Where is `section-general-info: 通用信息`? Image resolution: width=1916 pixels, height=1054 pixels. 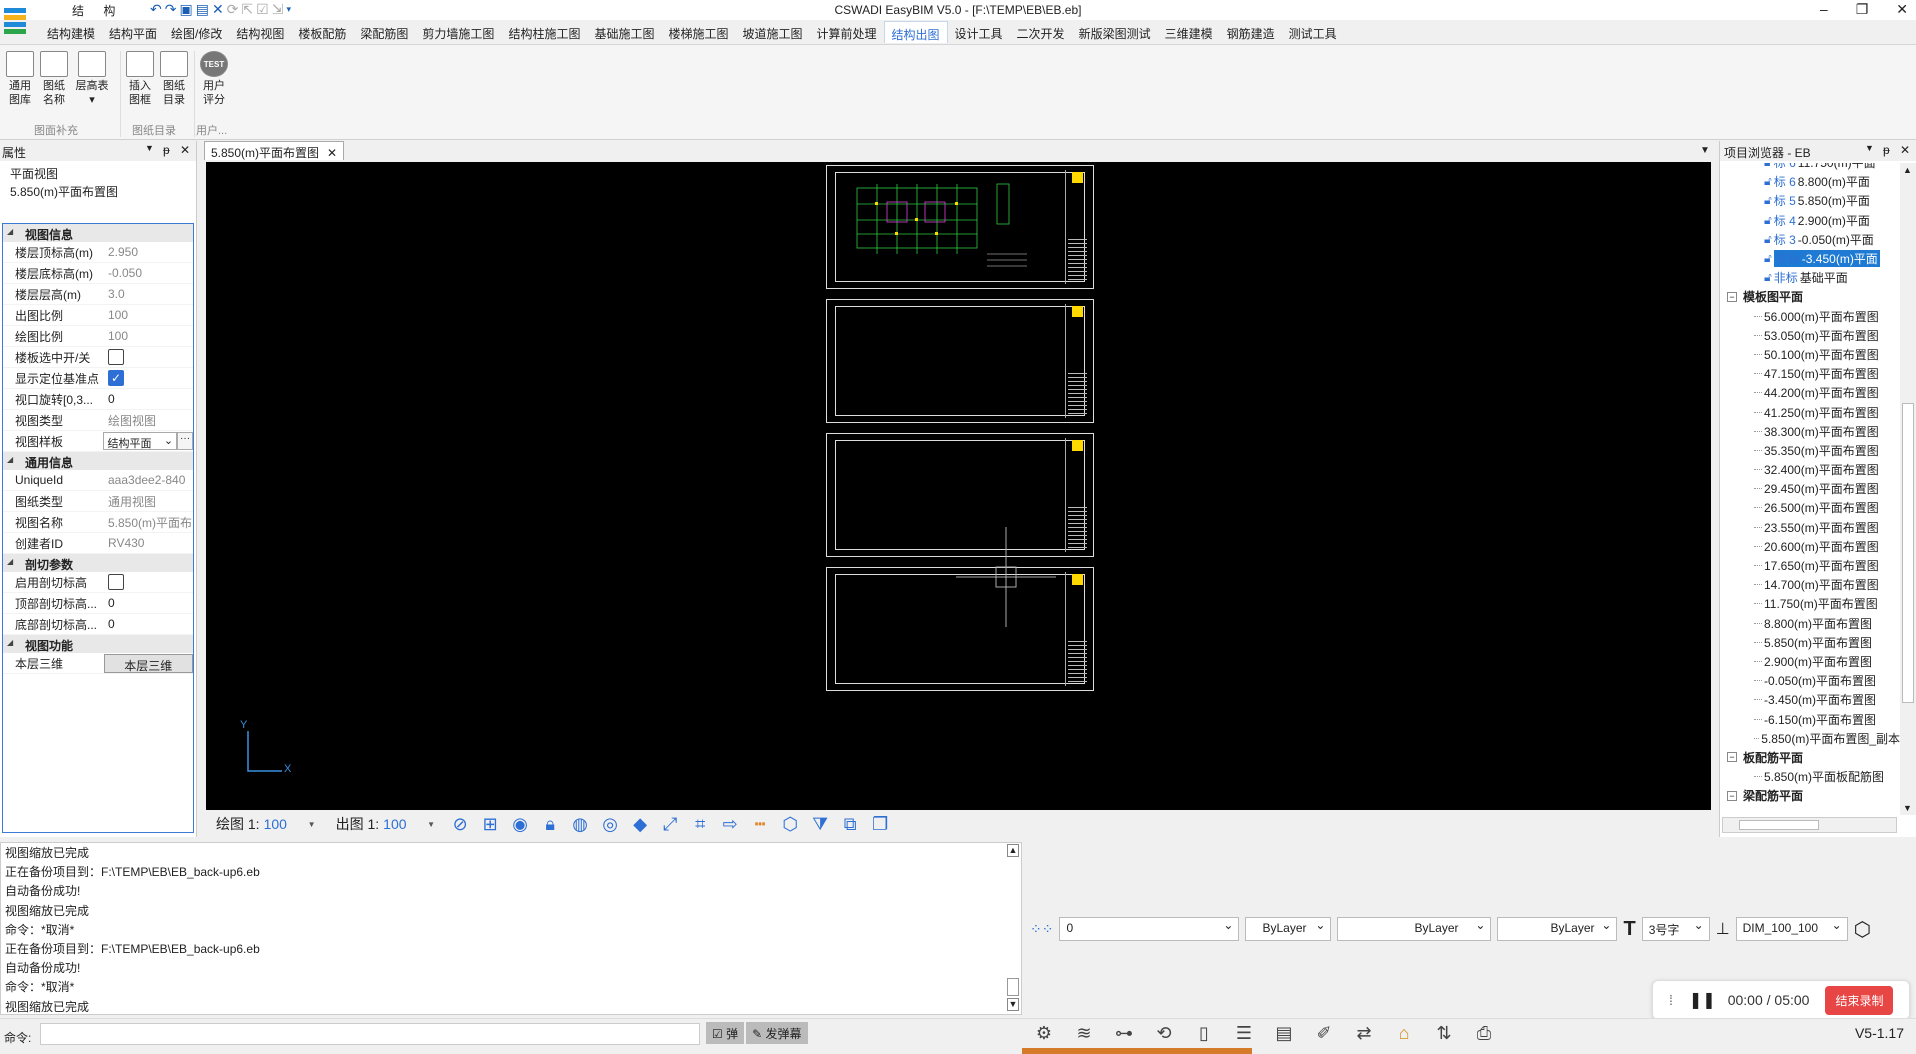
section-general-info: 通用信息 is located at coordinates (98, 461).